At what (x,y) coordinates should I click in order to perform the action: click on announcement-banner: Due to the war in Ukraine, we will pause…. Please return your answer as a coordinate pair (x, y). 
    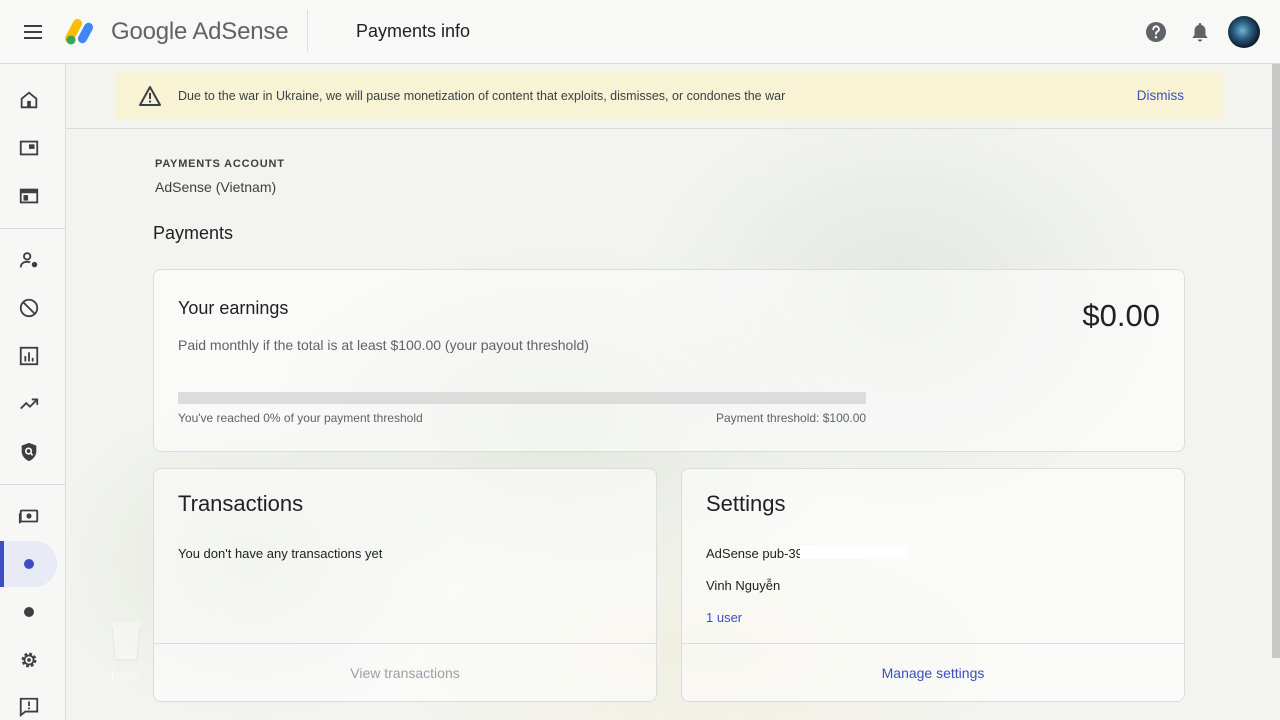
    Looking at the image, I should click on (669, 96).